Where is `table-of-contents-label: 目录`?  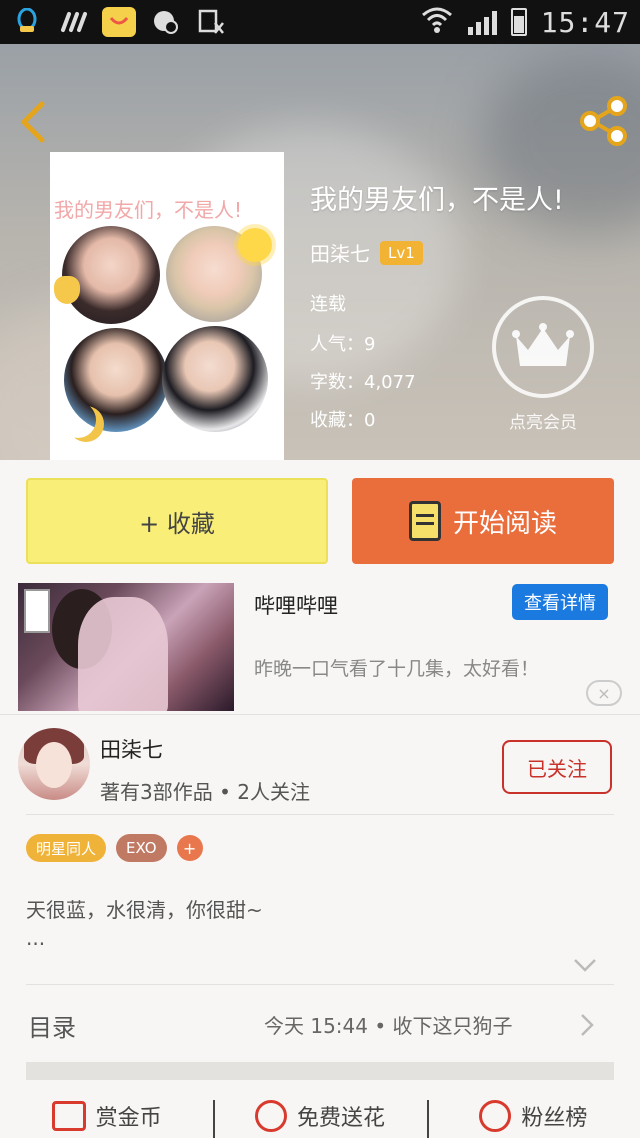 table-of-contents-label: 目录 is located at coordinates (52, 1025).